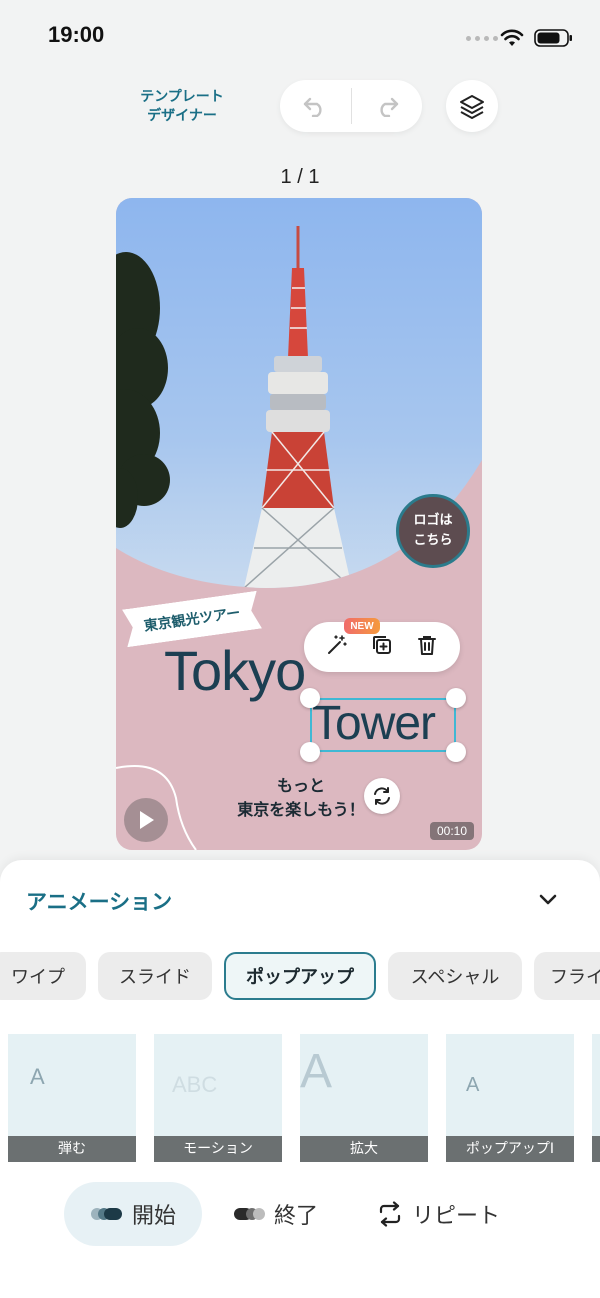 The height and width of the screenshot is (1298, 600). What do you see at coordinates (310, 752) in the screenshot?
I see `resize-handle-bottom-left` at bounding box center [310, 752].